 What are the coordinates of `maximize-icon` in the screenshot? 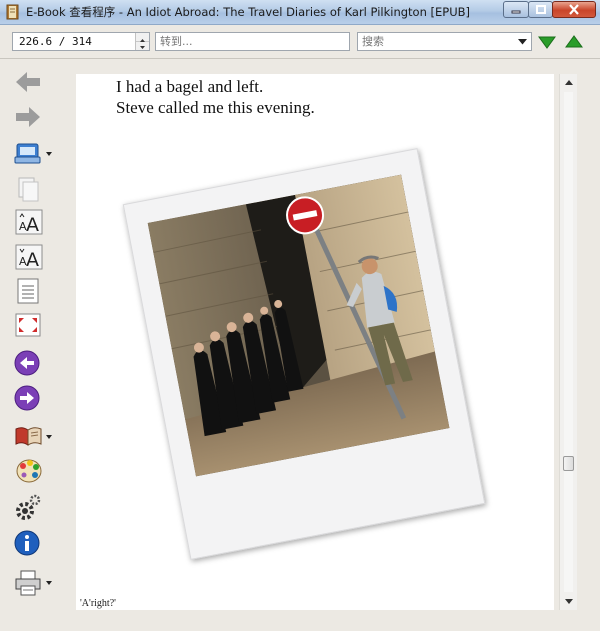 It's located at (540, 9).